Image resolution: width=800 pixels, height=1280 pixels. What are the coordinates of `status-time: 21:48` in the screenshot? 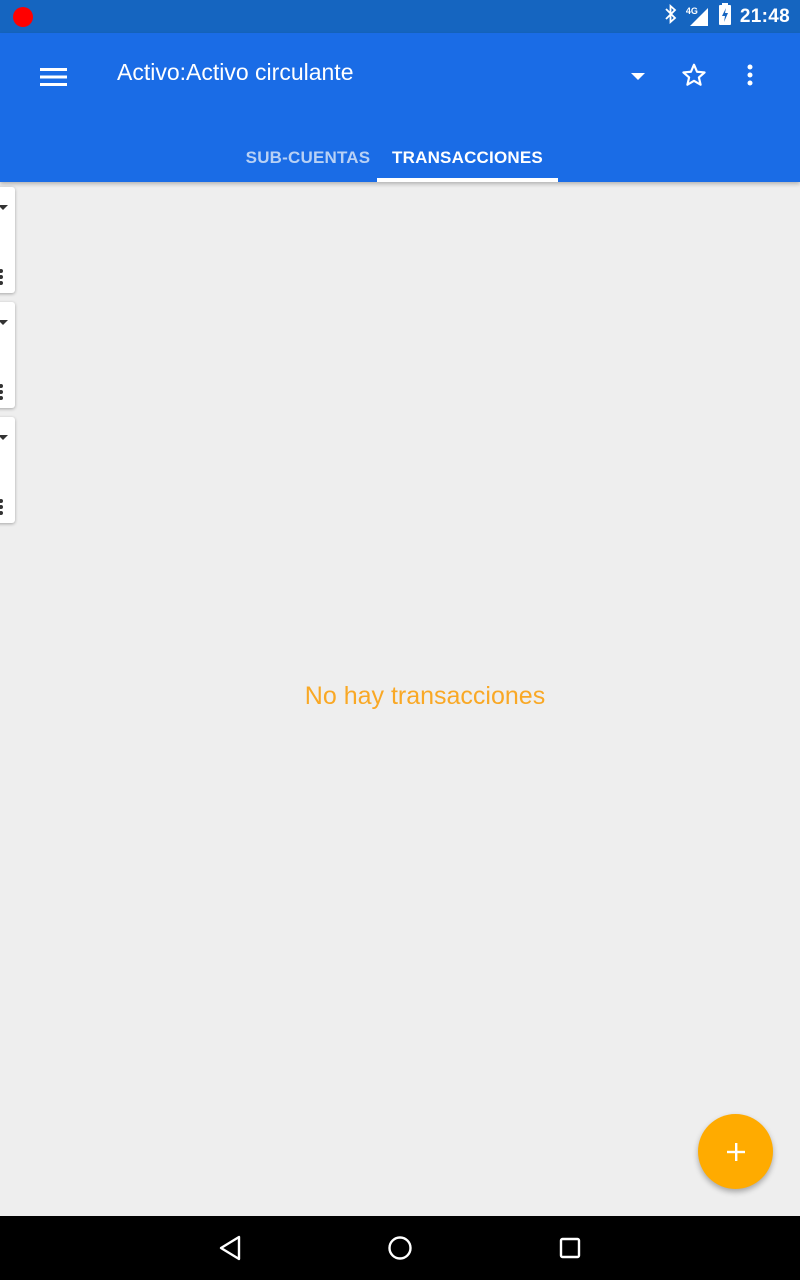 It's located at (764, 16).